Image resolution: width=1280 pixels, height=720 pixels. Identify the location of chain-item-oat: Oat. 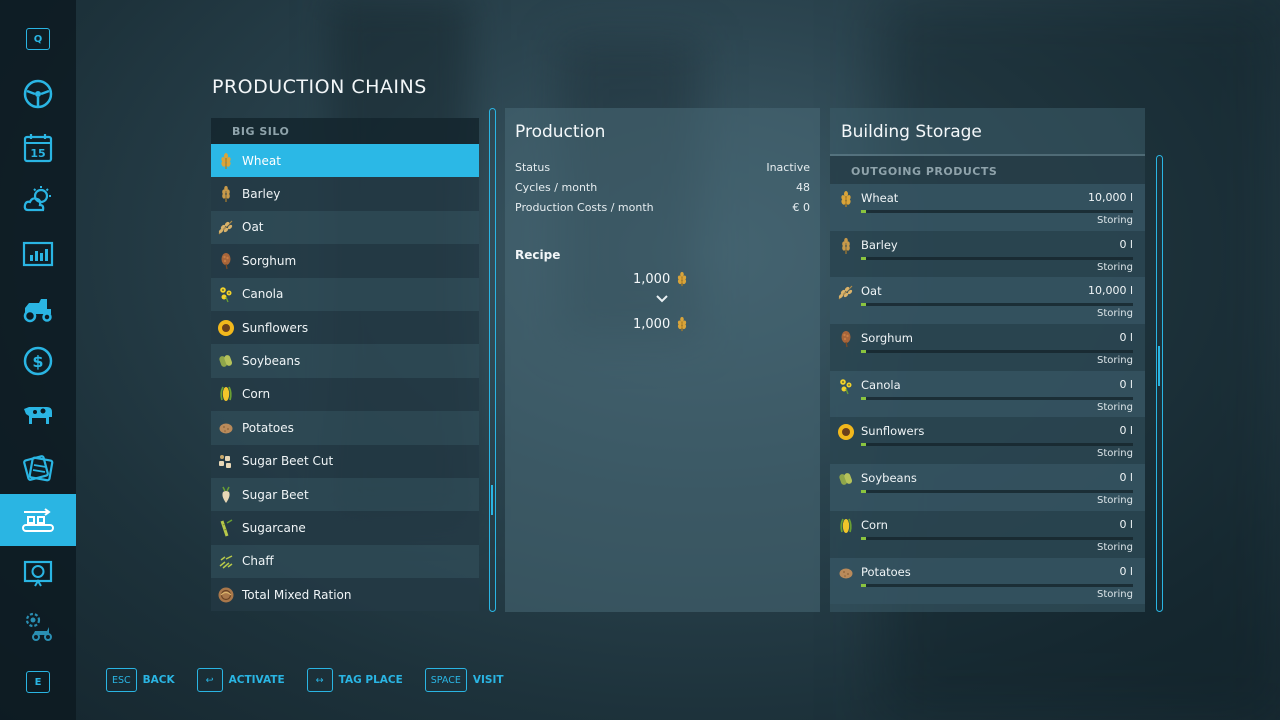
(345, 227).